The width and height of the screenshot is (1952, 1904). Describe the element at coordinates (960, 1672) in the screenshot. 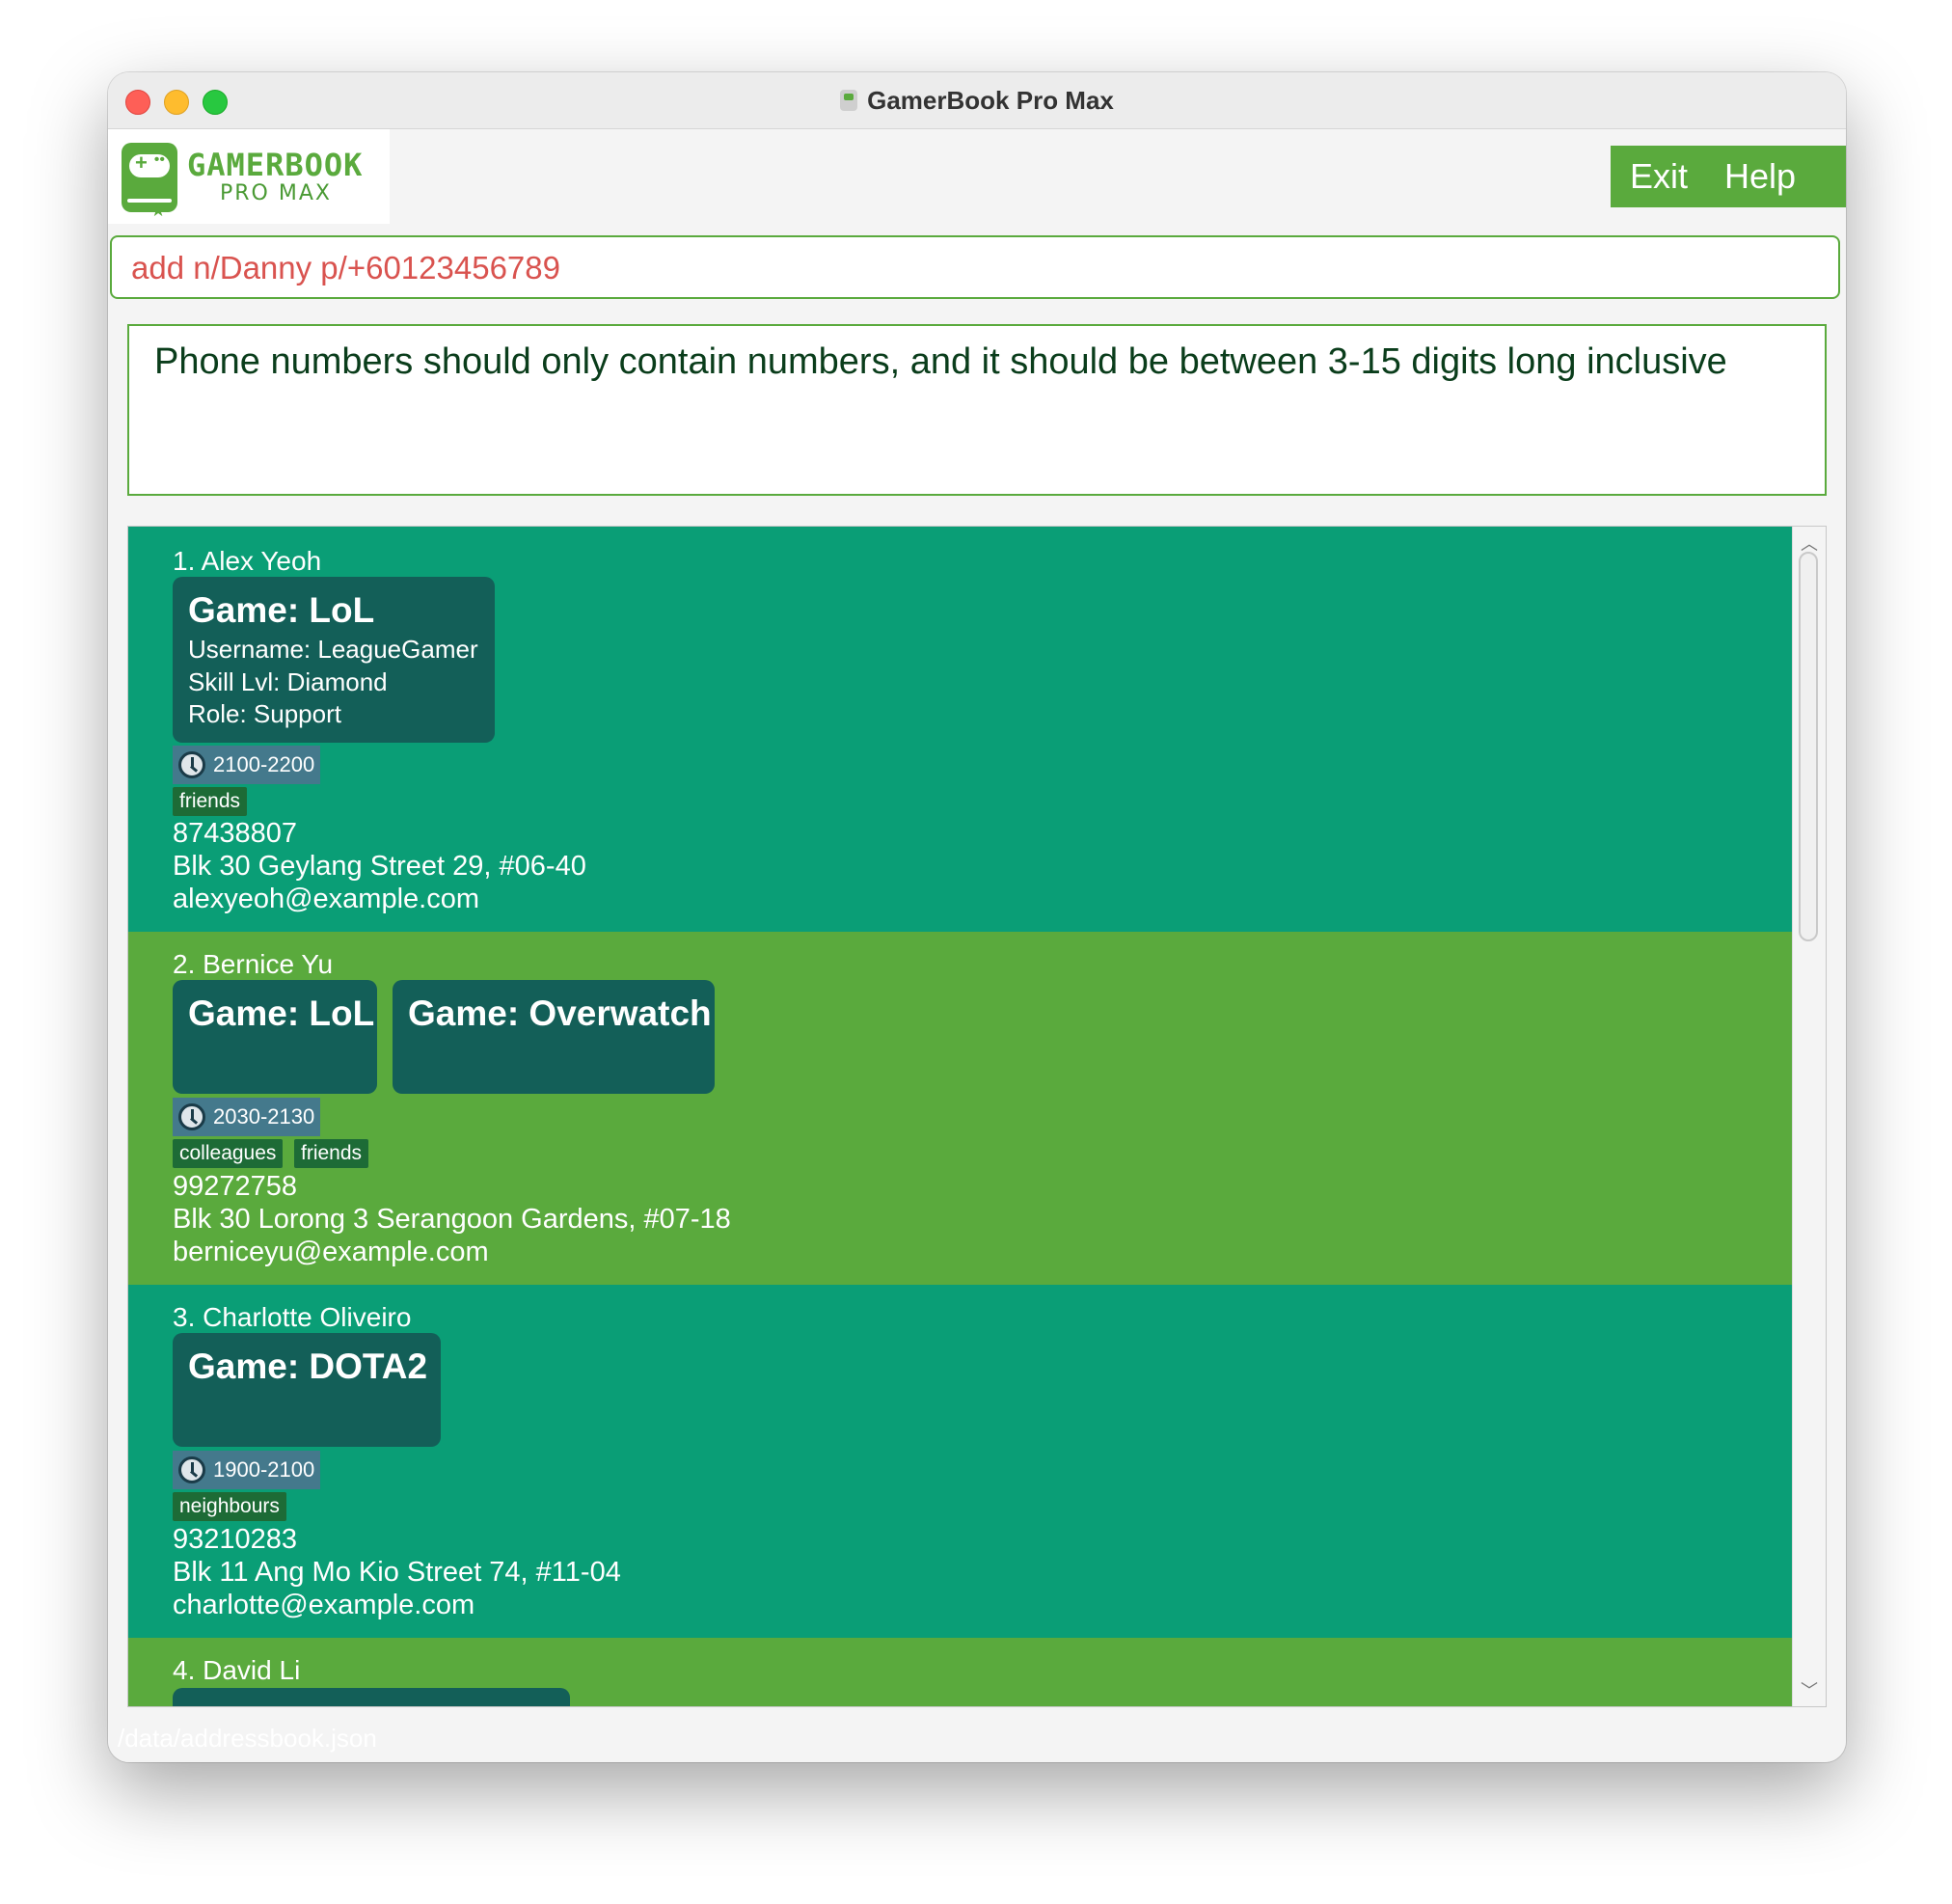

I see `person-card: 4. David Li` at that location.